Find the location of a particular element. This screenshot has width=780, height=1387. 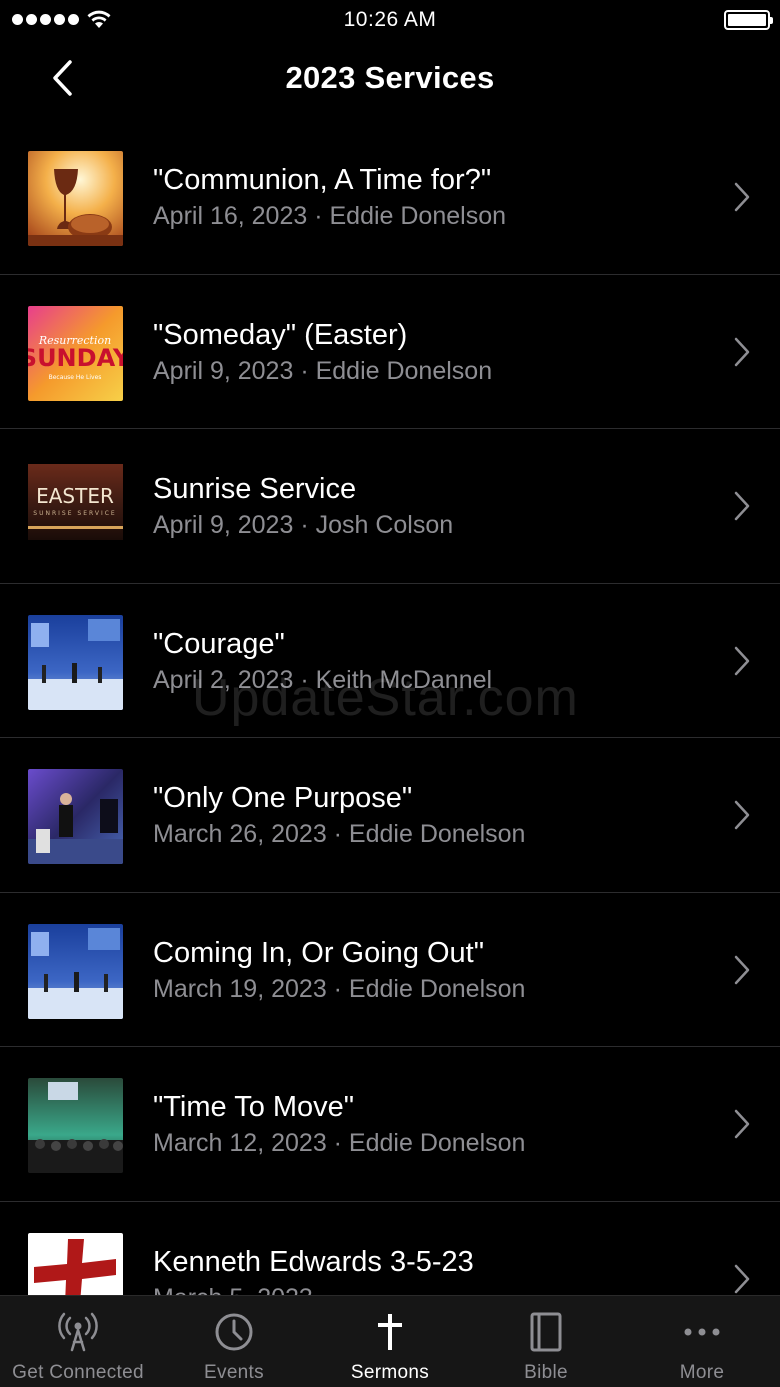

easter-sunrise-thumbnail: EASTER SUNRISE SERVICE is located at coordinates (75, 507).